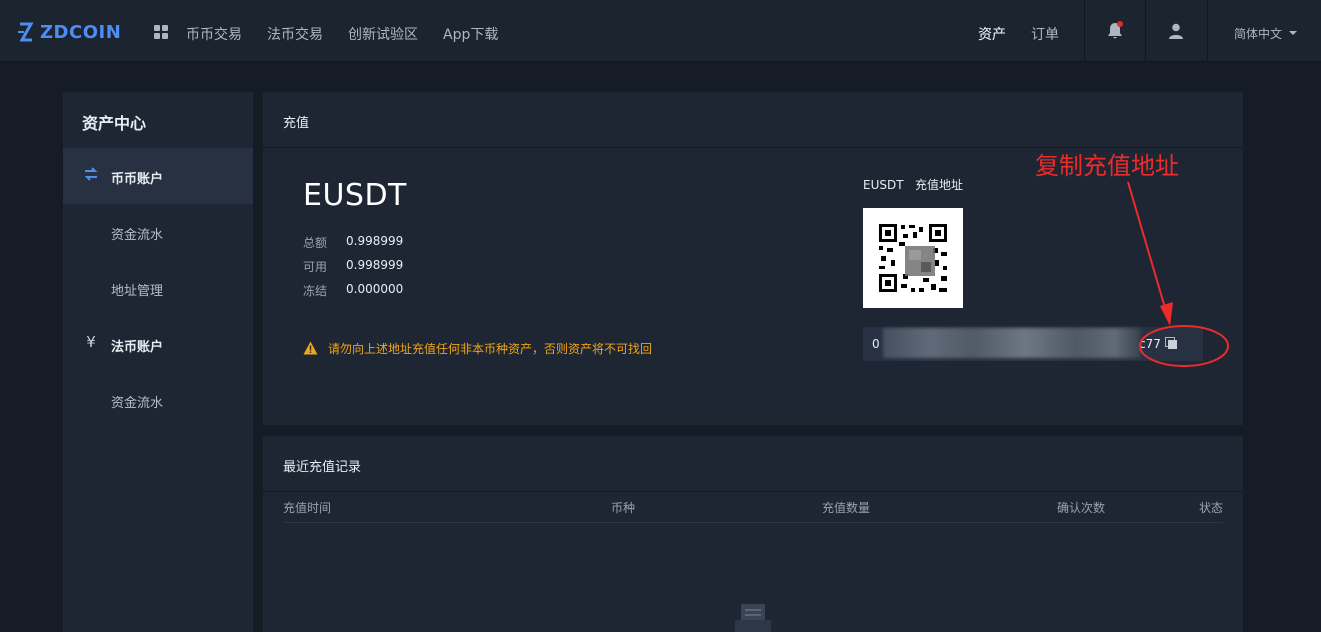 The height and width of the screenshot is (632, 1321). Describe the element at coordinates (846, 508) in the screenshot. I see `column-header-amount: 充值数量` at that location.